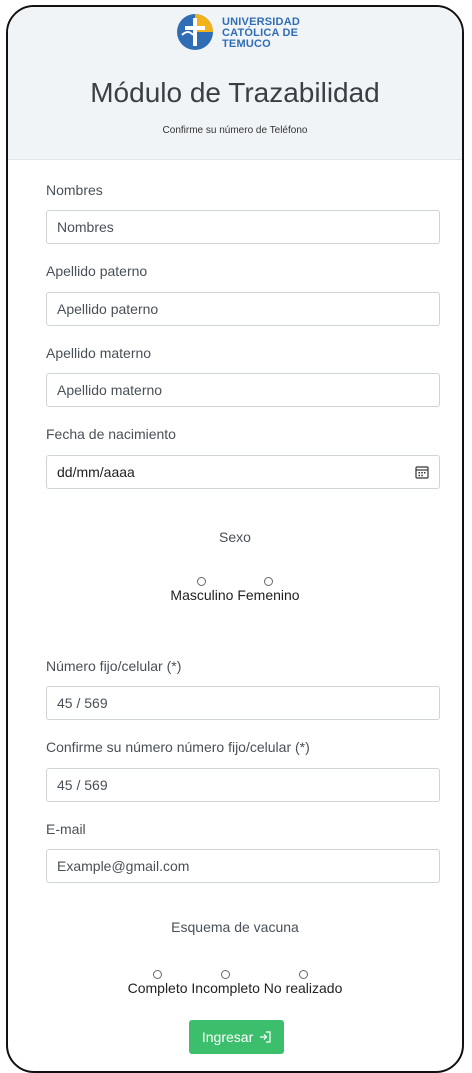 The image size is (472, 1073). Describe the element at coordinates (268, 595) in the screenshot. I see `radio-label: Femenino` at that location.